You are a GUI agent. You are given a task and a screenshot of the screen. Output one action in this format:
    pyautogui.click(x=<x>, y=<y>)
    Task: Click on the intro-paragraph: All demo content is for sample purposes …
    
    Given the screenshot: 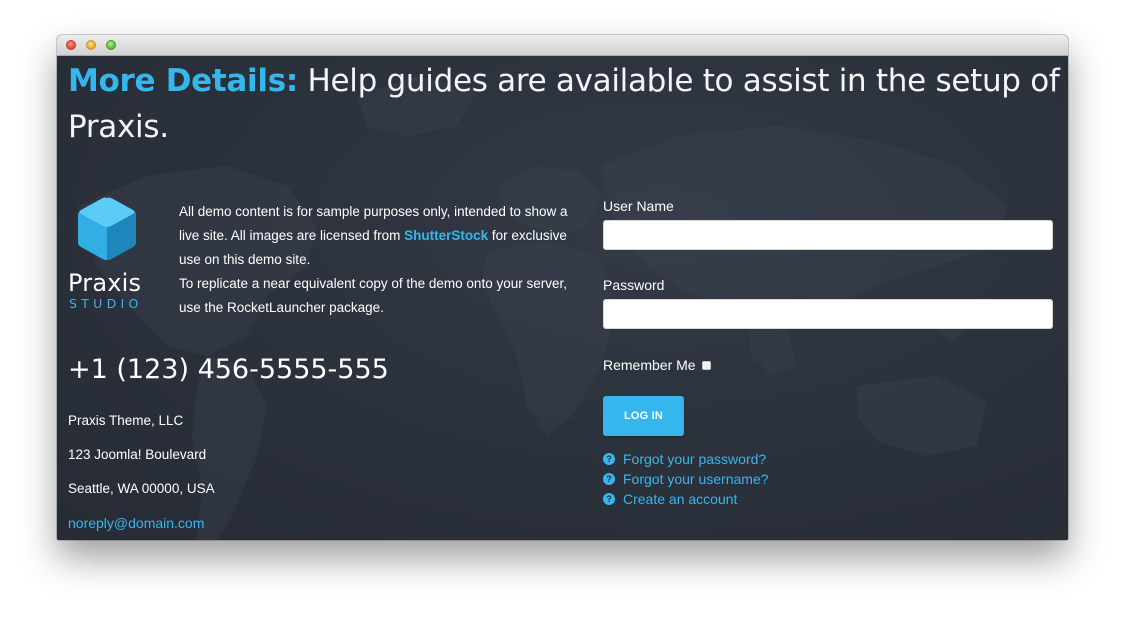 What is the action you would take?
    pyautogui.click(x=379, y=236)
    